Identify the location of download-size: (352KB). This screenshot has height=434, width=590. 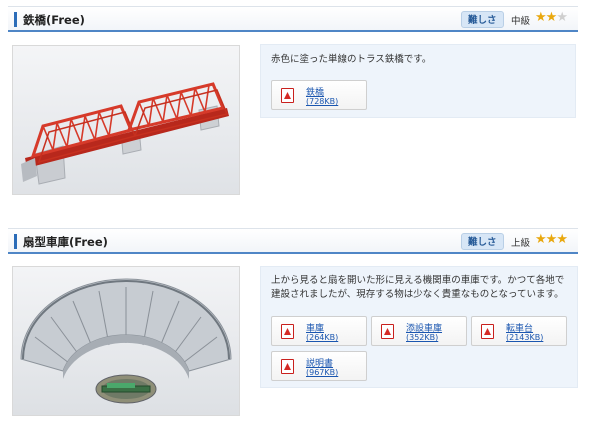
(422, 337).